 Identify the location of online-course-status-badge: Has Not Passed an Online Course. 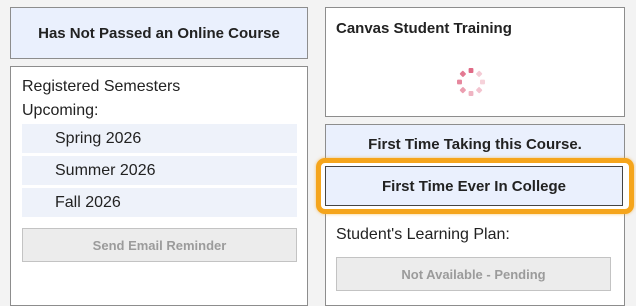
(159, 33).